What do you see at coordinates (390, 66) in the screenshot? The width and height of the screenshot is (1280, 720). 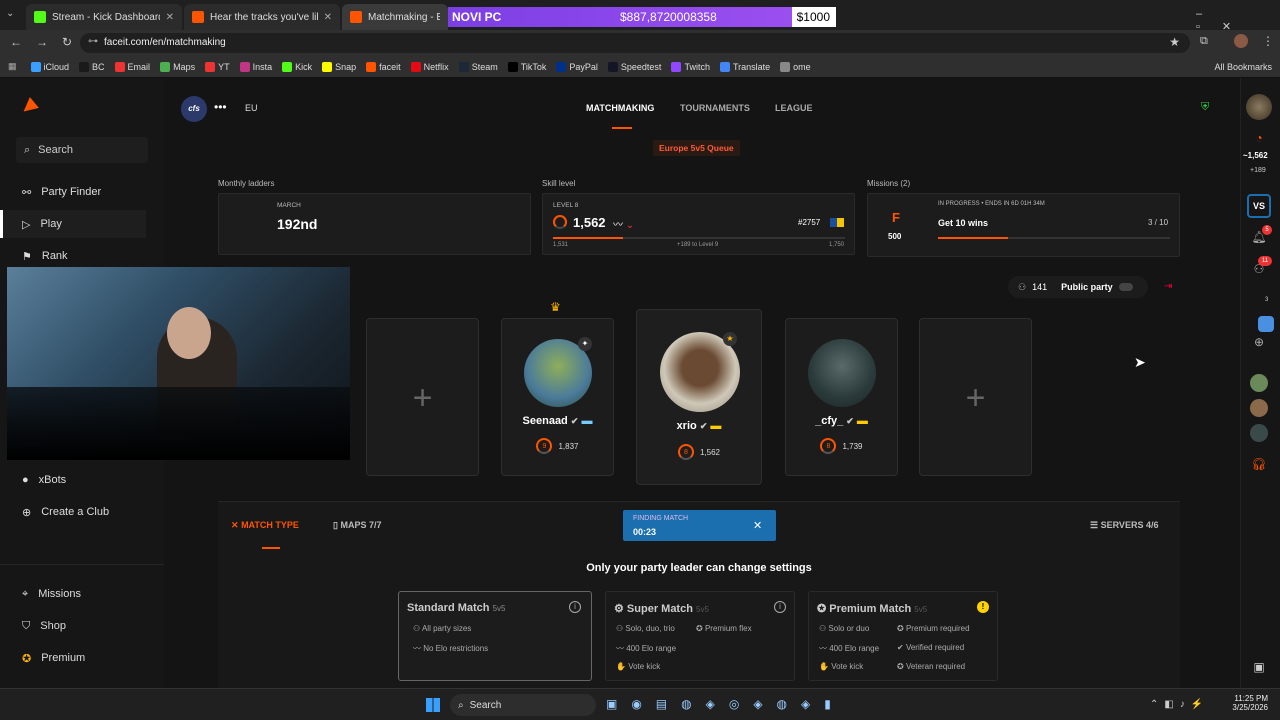 I see `bookmark-label: faceit` at bounding box center [390, 66].